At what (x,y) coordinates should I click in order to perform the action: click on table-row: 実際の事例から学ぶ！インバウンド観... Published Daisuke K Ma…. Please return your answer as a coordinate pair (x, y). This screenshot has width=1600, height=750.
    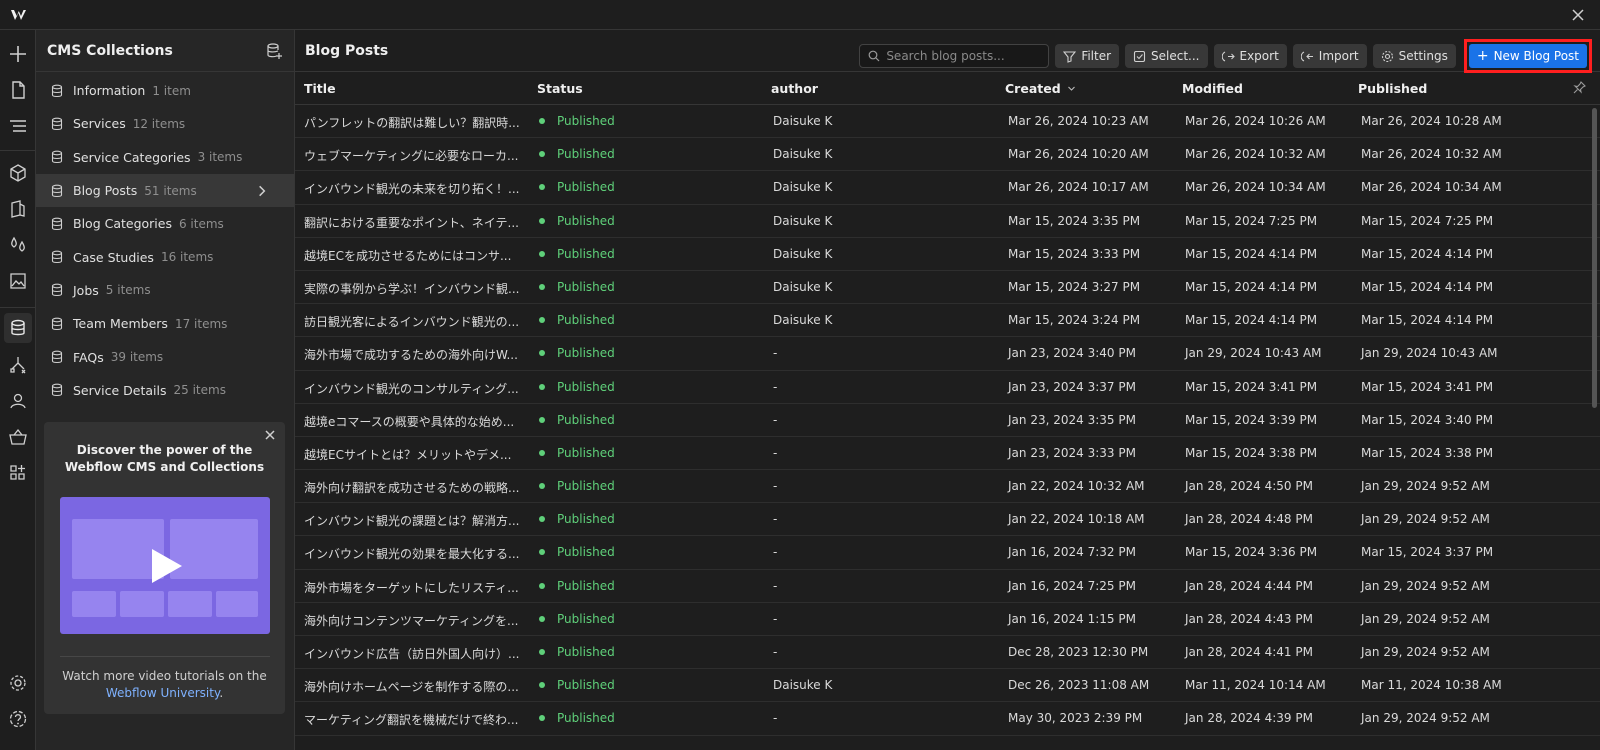
    Looking at the image, I should click on (947, 288).